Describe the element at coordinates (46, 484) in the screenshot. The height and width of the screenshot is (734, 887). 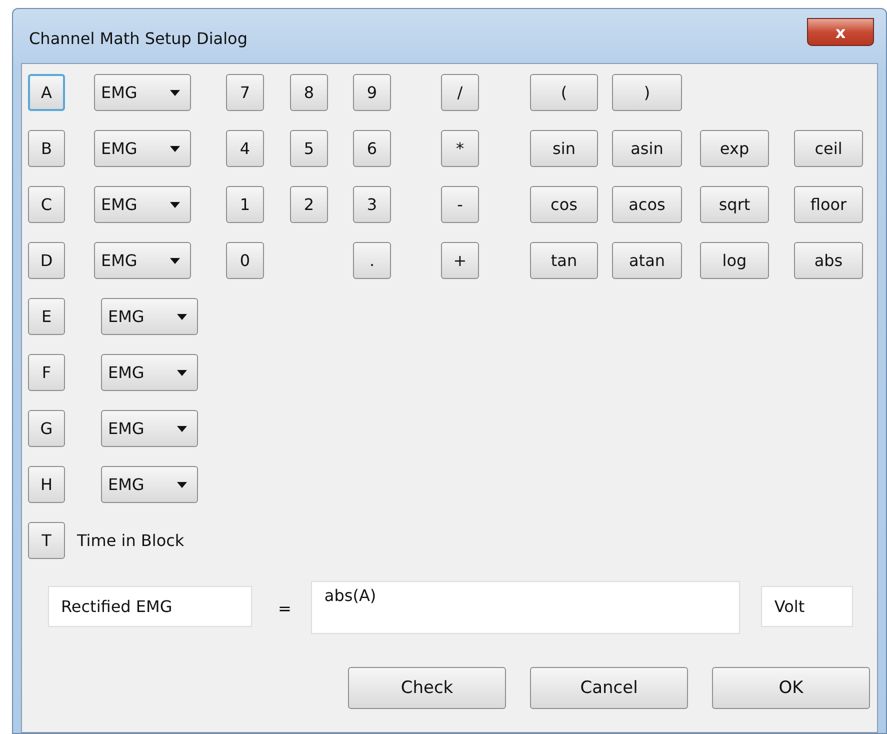
I see `channel-button: H` at that location.